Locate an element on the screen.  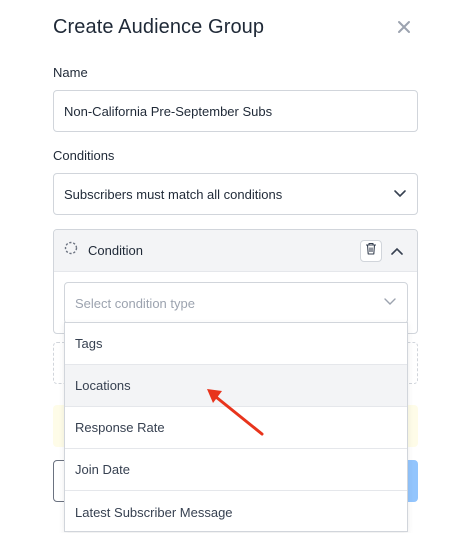
menu-item-join-date: Join Date is located at coordinates (236, 470).